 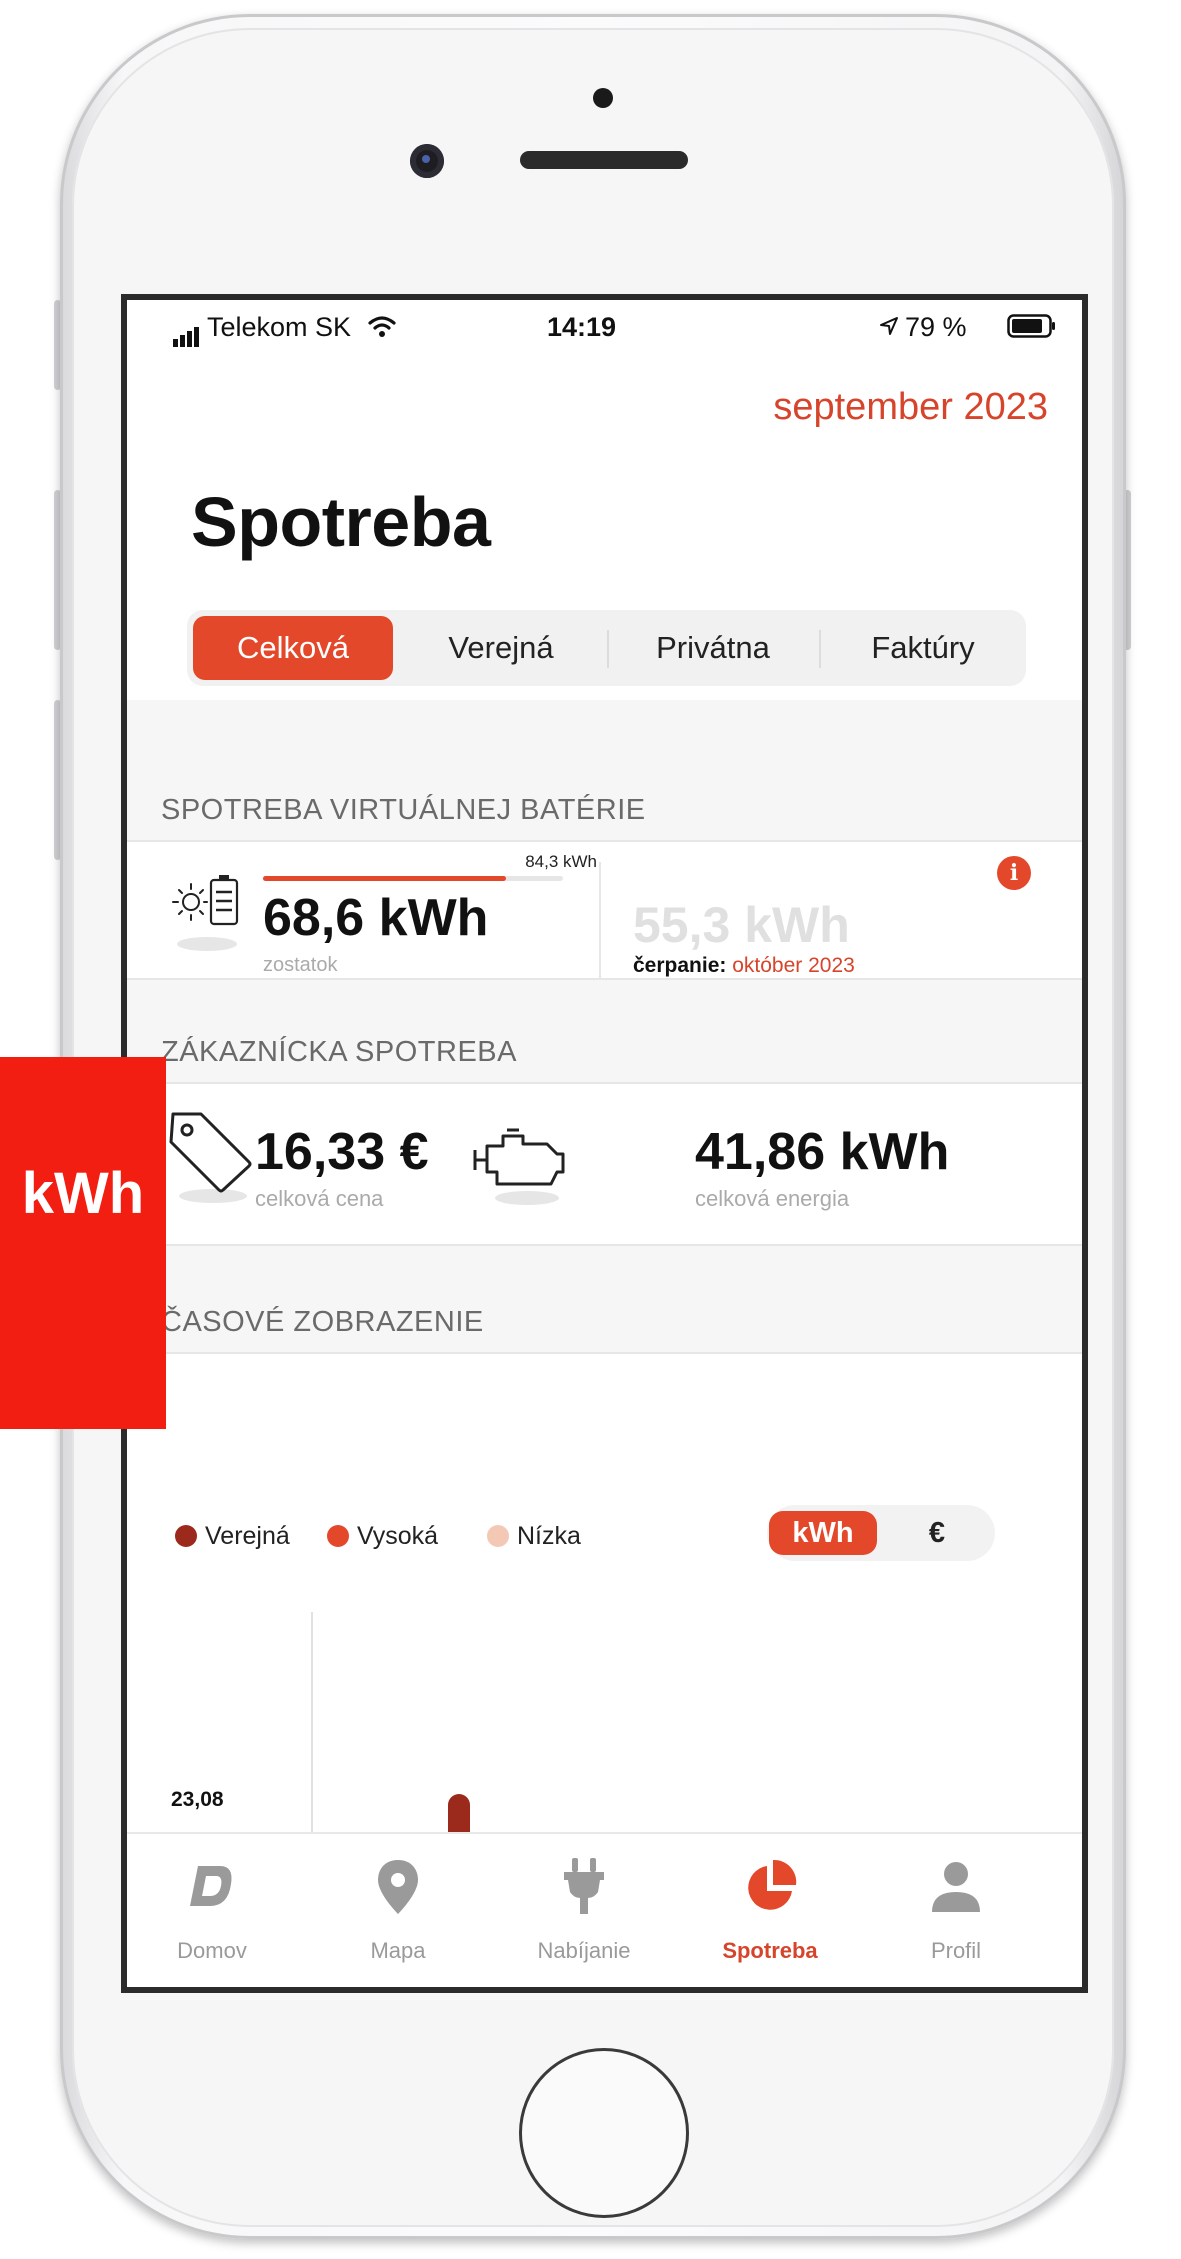 What do you see at coordinates (910, 407) in the screenshot?
I see `month-selector: september 2023` at bounding box center [910, 407].